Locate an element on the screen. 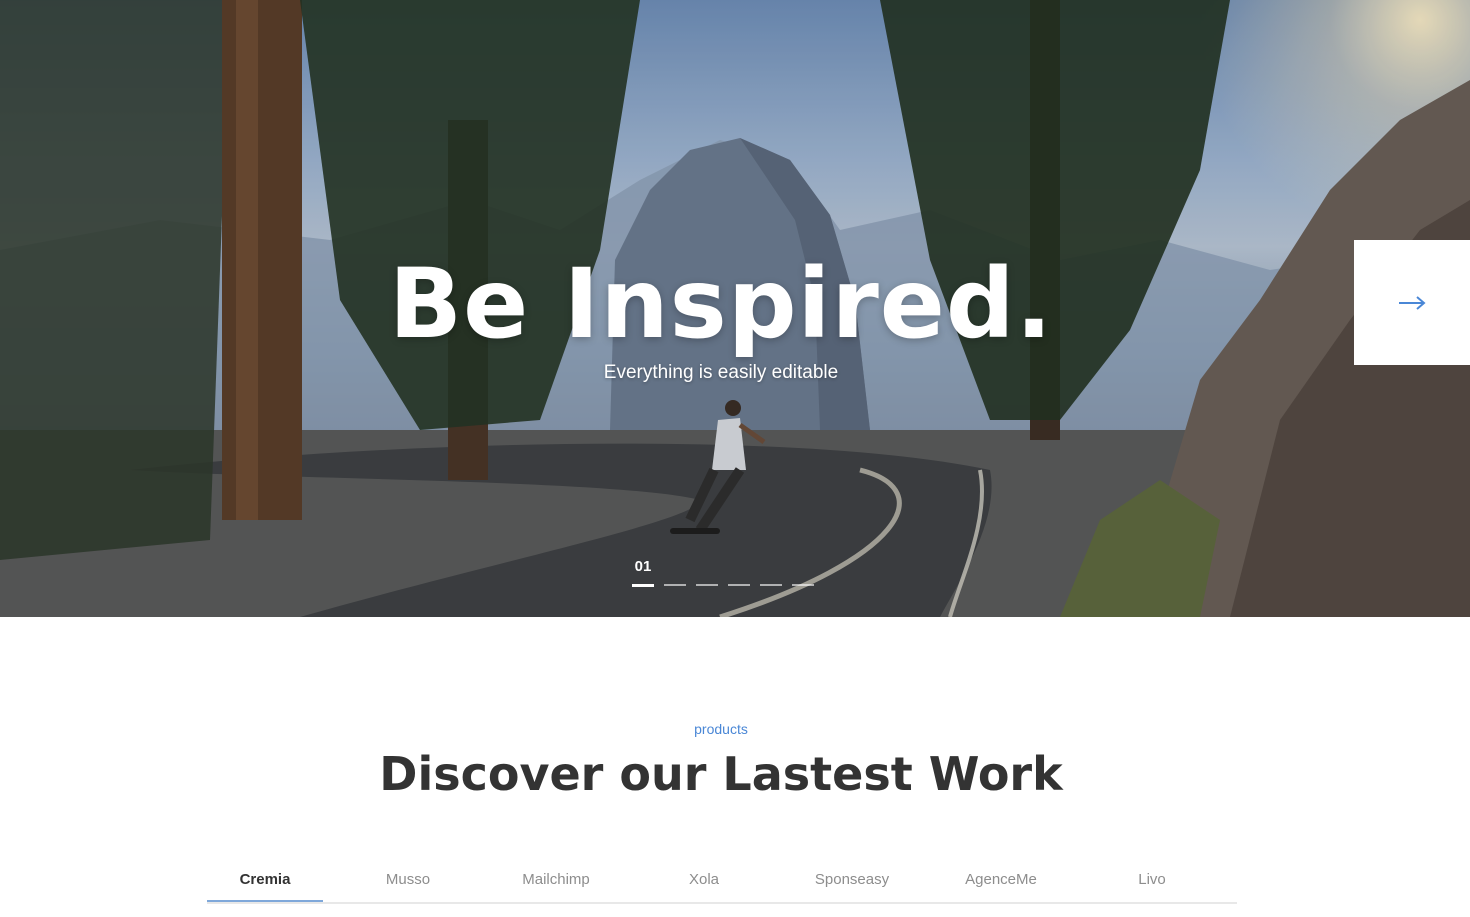 This screenshot has height=917, width=1470. tab-musso: Musso is located at coordinates (408, 880).